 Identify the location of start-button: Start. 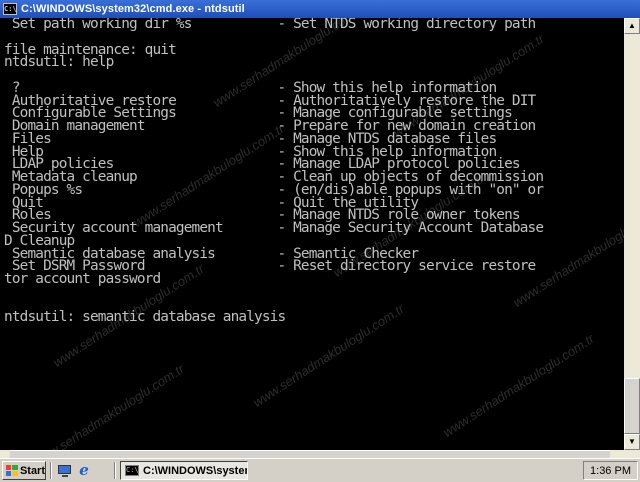
(24, 470).